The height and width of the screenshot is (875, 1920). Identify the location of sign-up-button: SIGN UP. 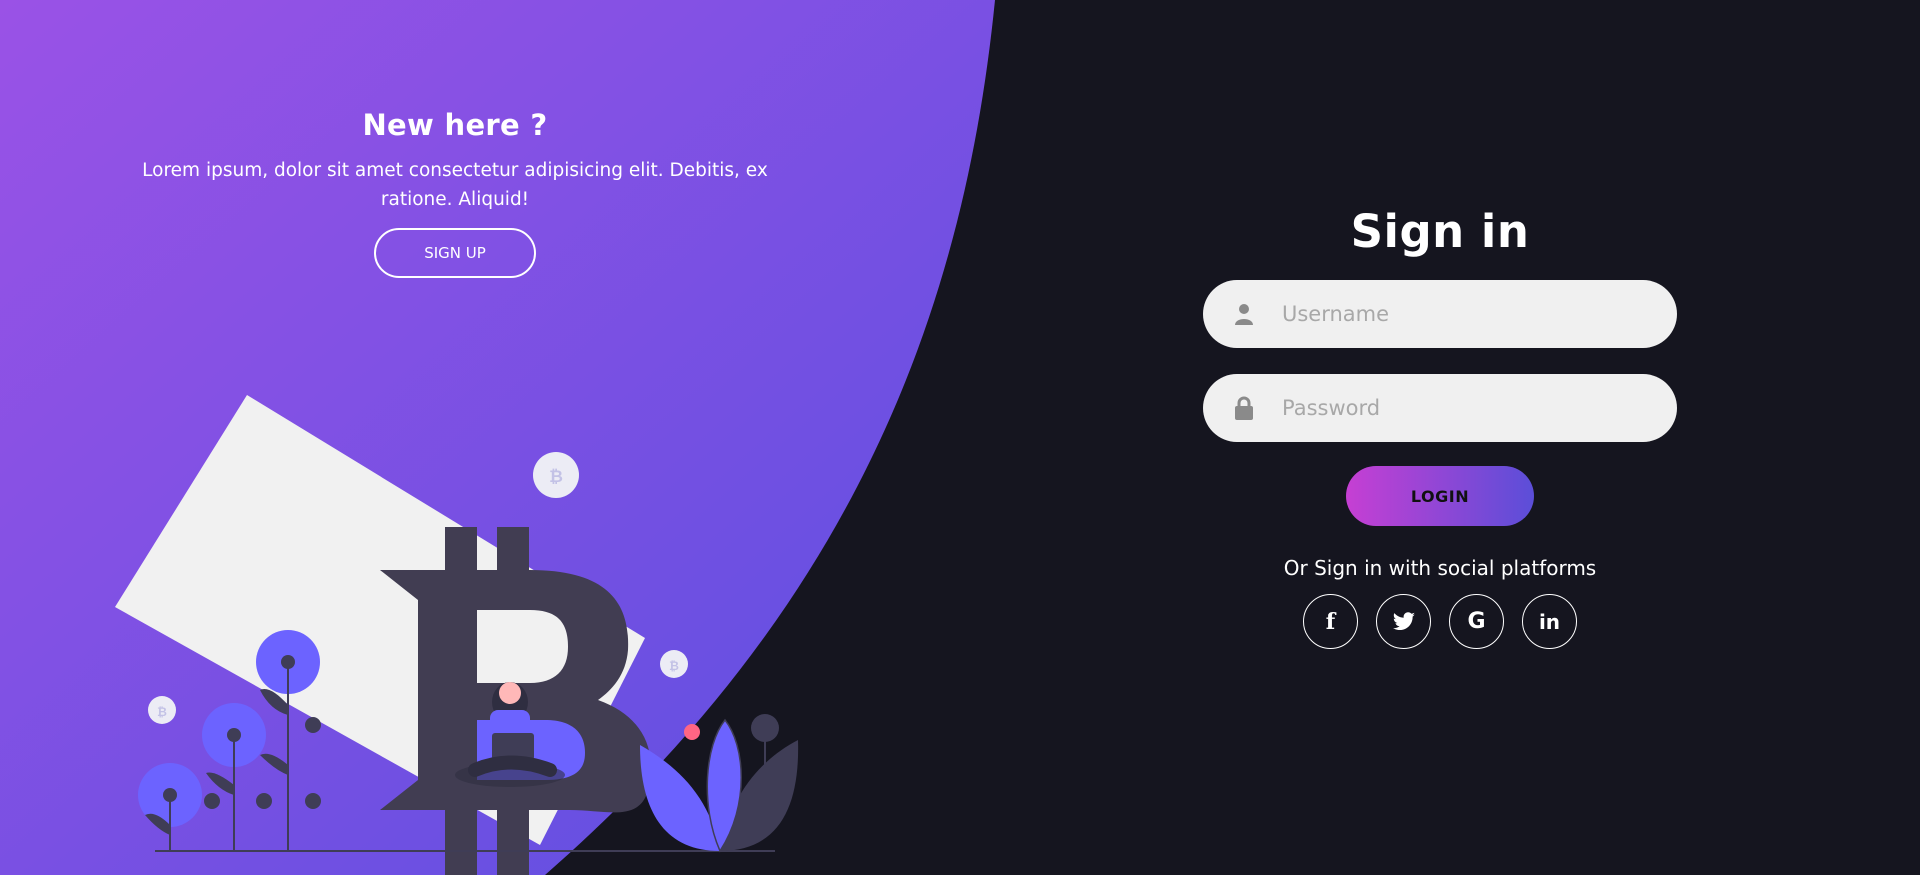
(455, 253).